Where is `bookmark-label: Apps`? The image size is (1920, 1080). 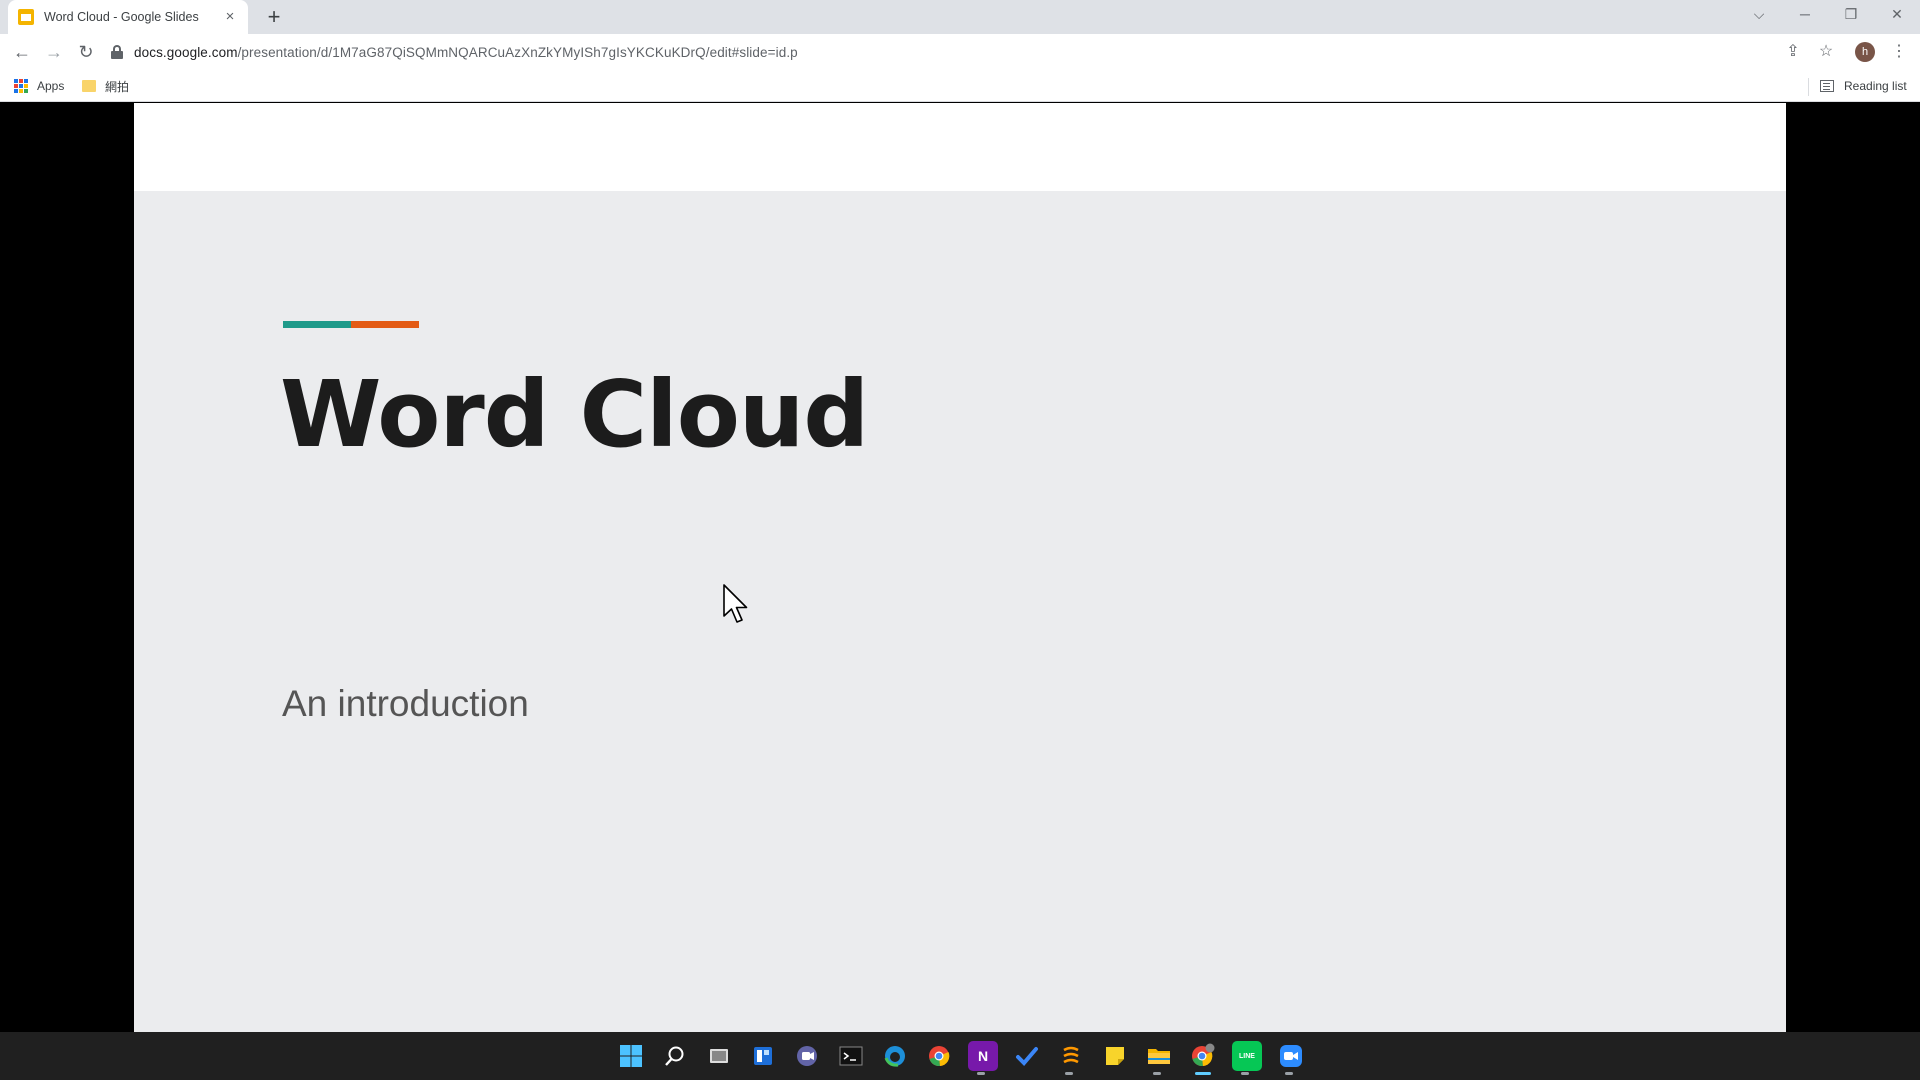 bookmark-label: Apps is located at coordinates (51, 86).